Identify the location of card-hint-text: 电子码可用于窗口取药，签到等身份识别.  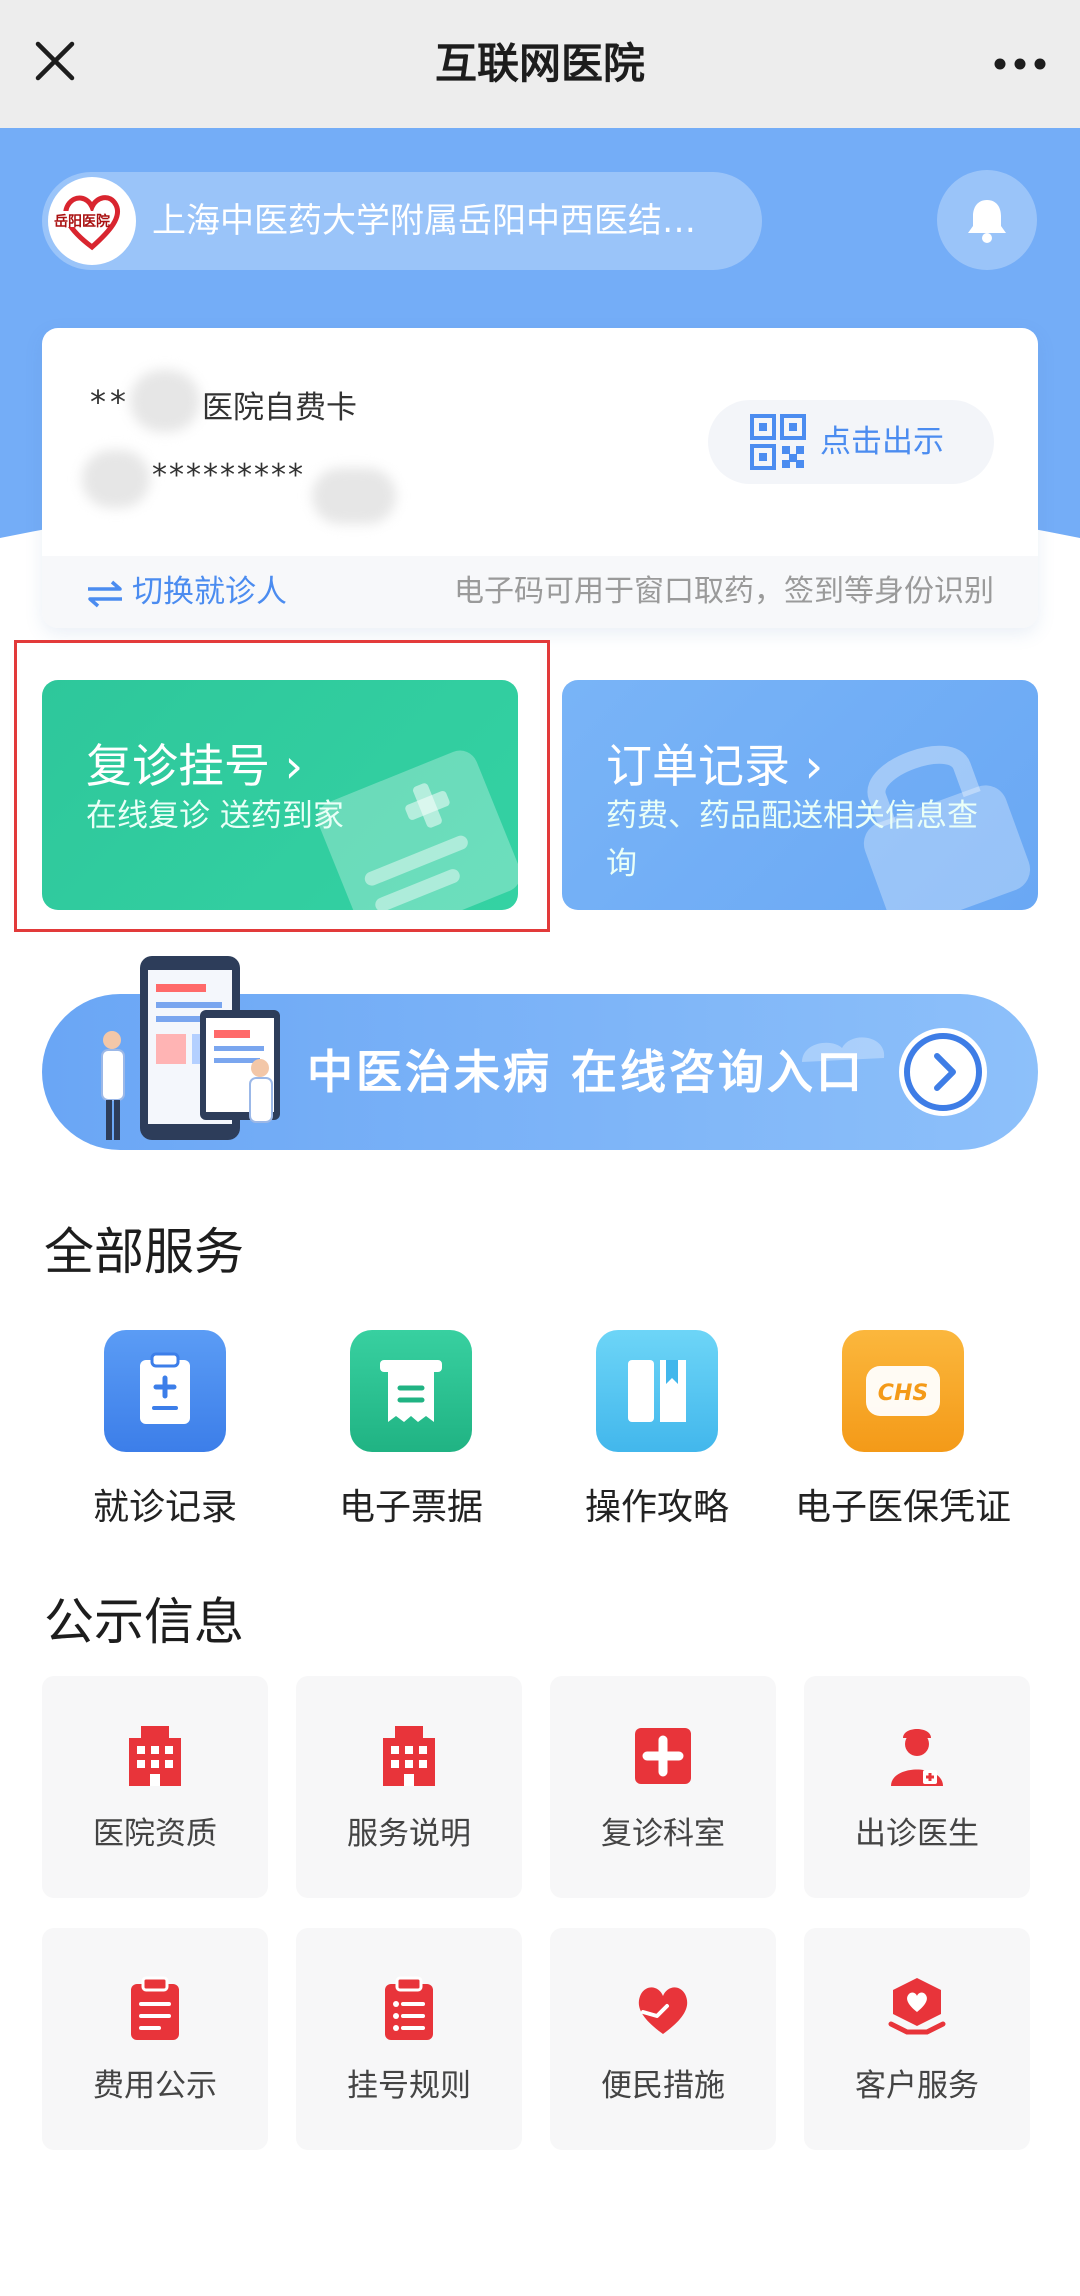
(724, 591).